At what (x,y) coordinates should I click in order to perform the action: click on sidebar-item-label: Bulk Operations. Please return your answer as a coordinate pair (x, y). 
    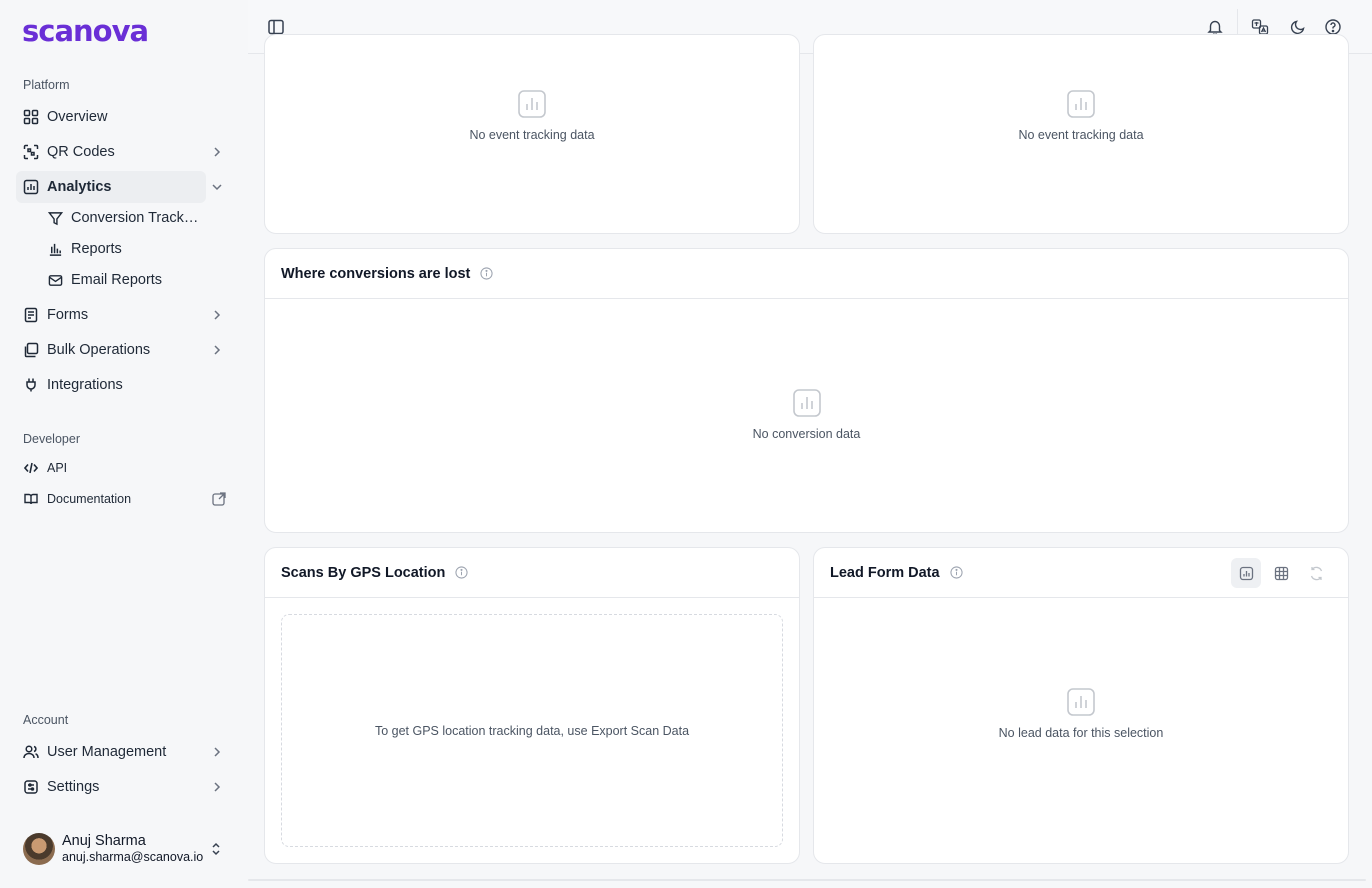
    Looking at the image, I should click on (99, 350).